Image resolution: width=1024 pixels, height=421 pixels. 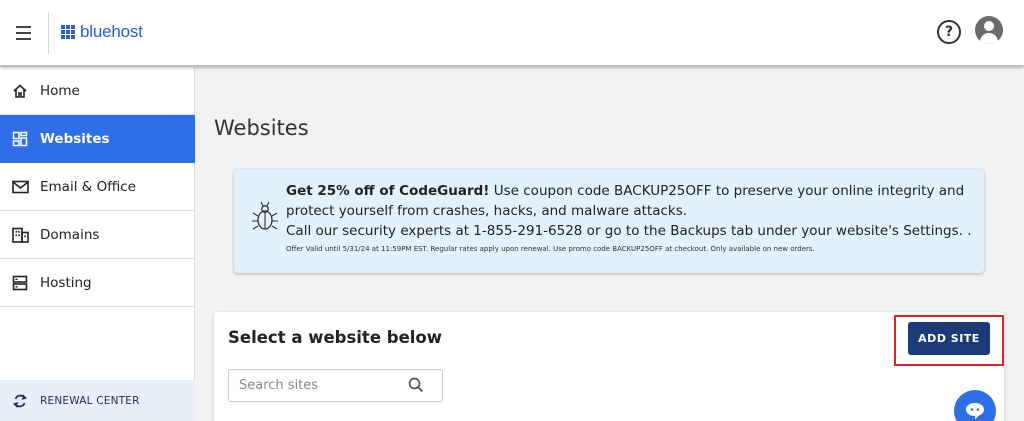 I want to click on renewal-center-link: RENEWAL CENTER, so click(x=97, y=400).